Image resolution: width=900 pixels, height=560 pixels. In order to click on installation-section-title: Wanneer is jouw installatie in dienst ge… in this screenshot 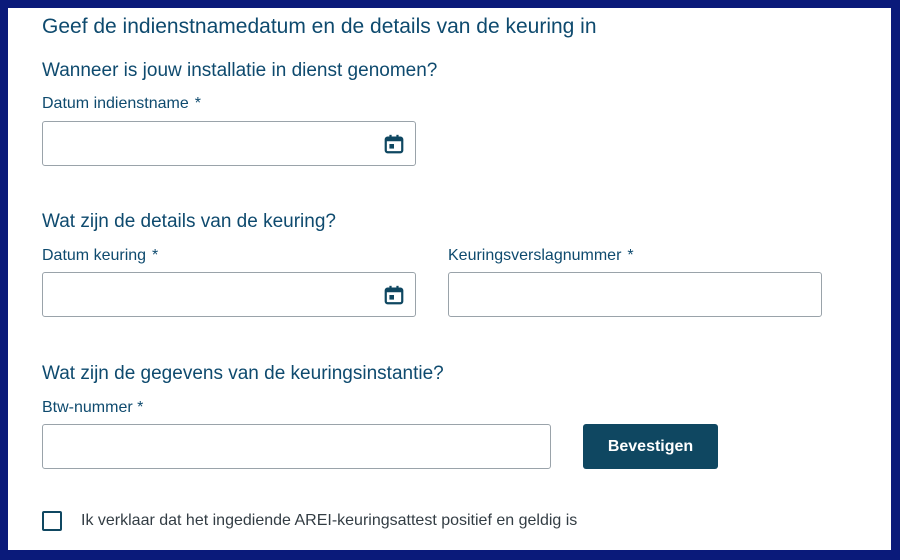, I will do `click(240, 70)`.